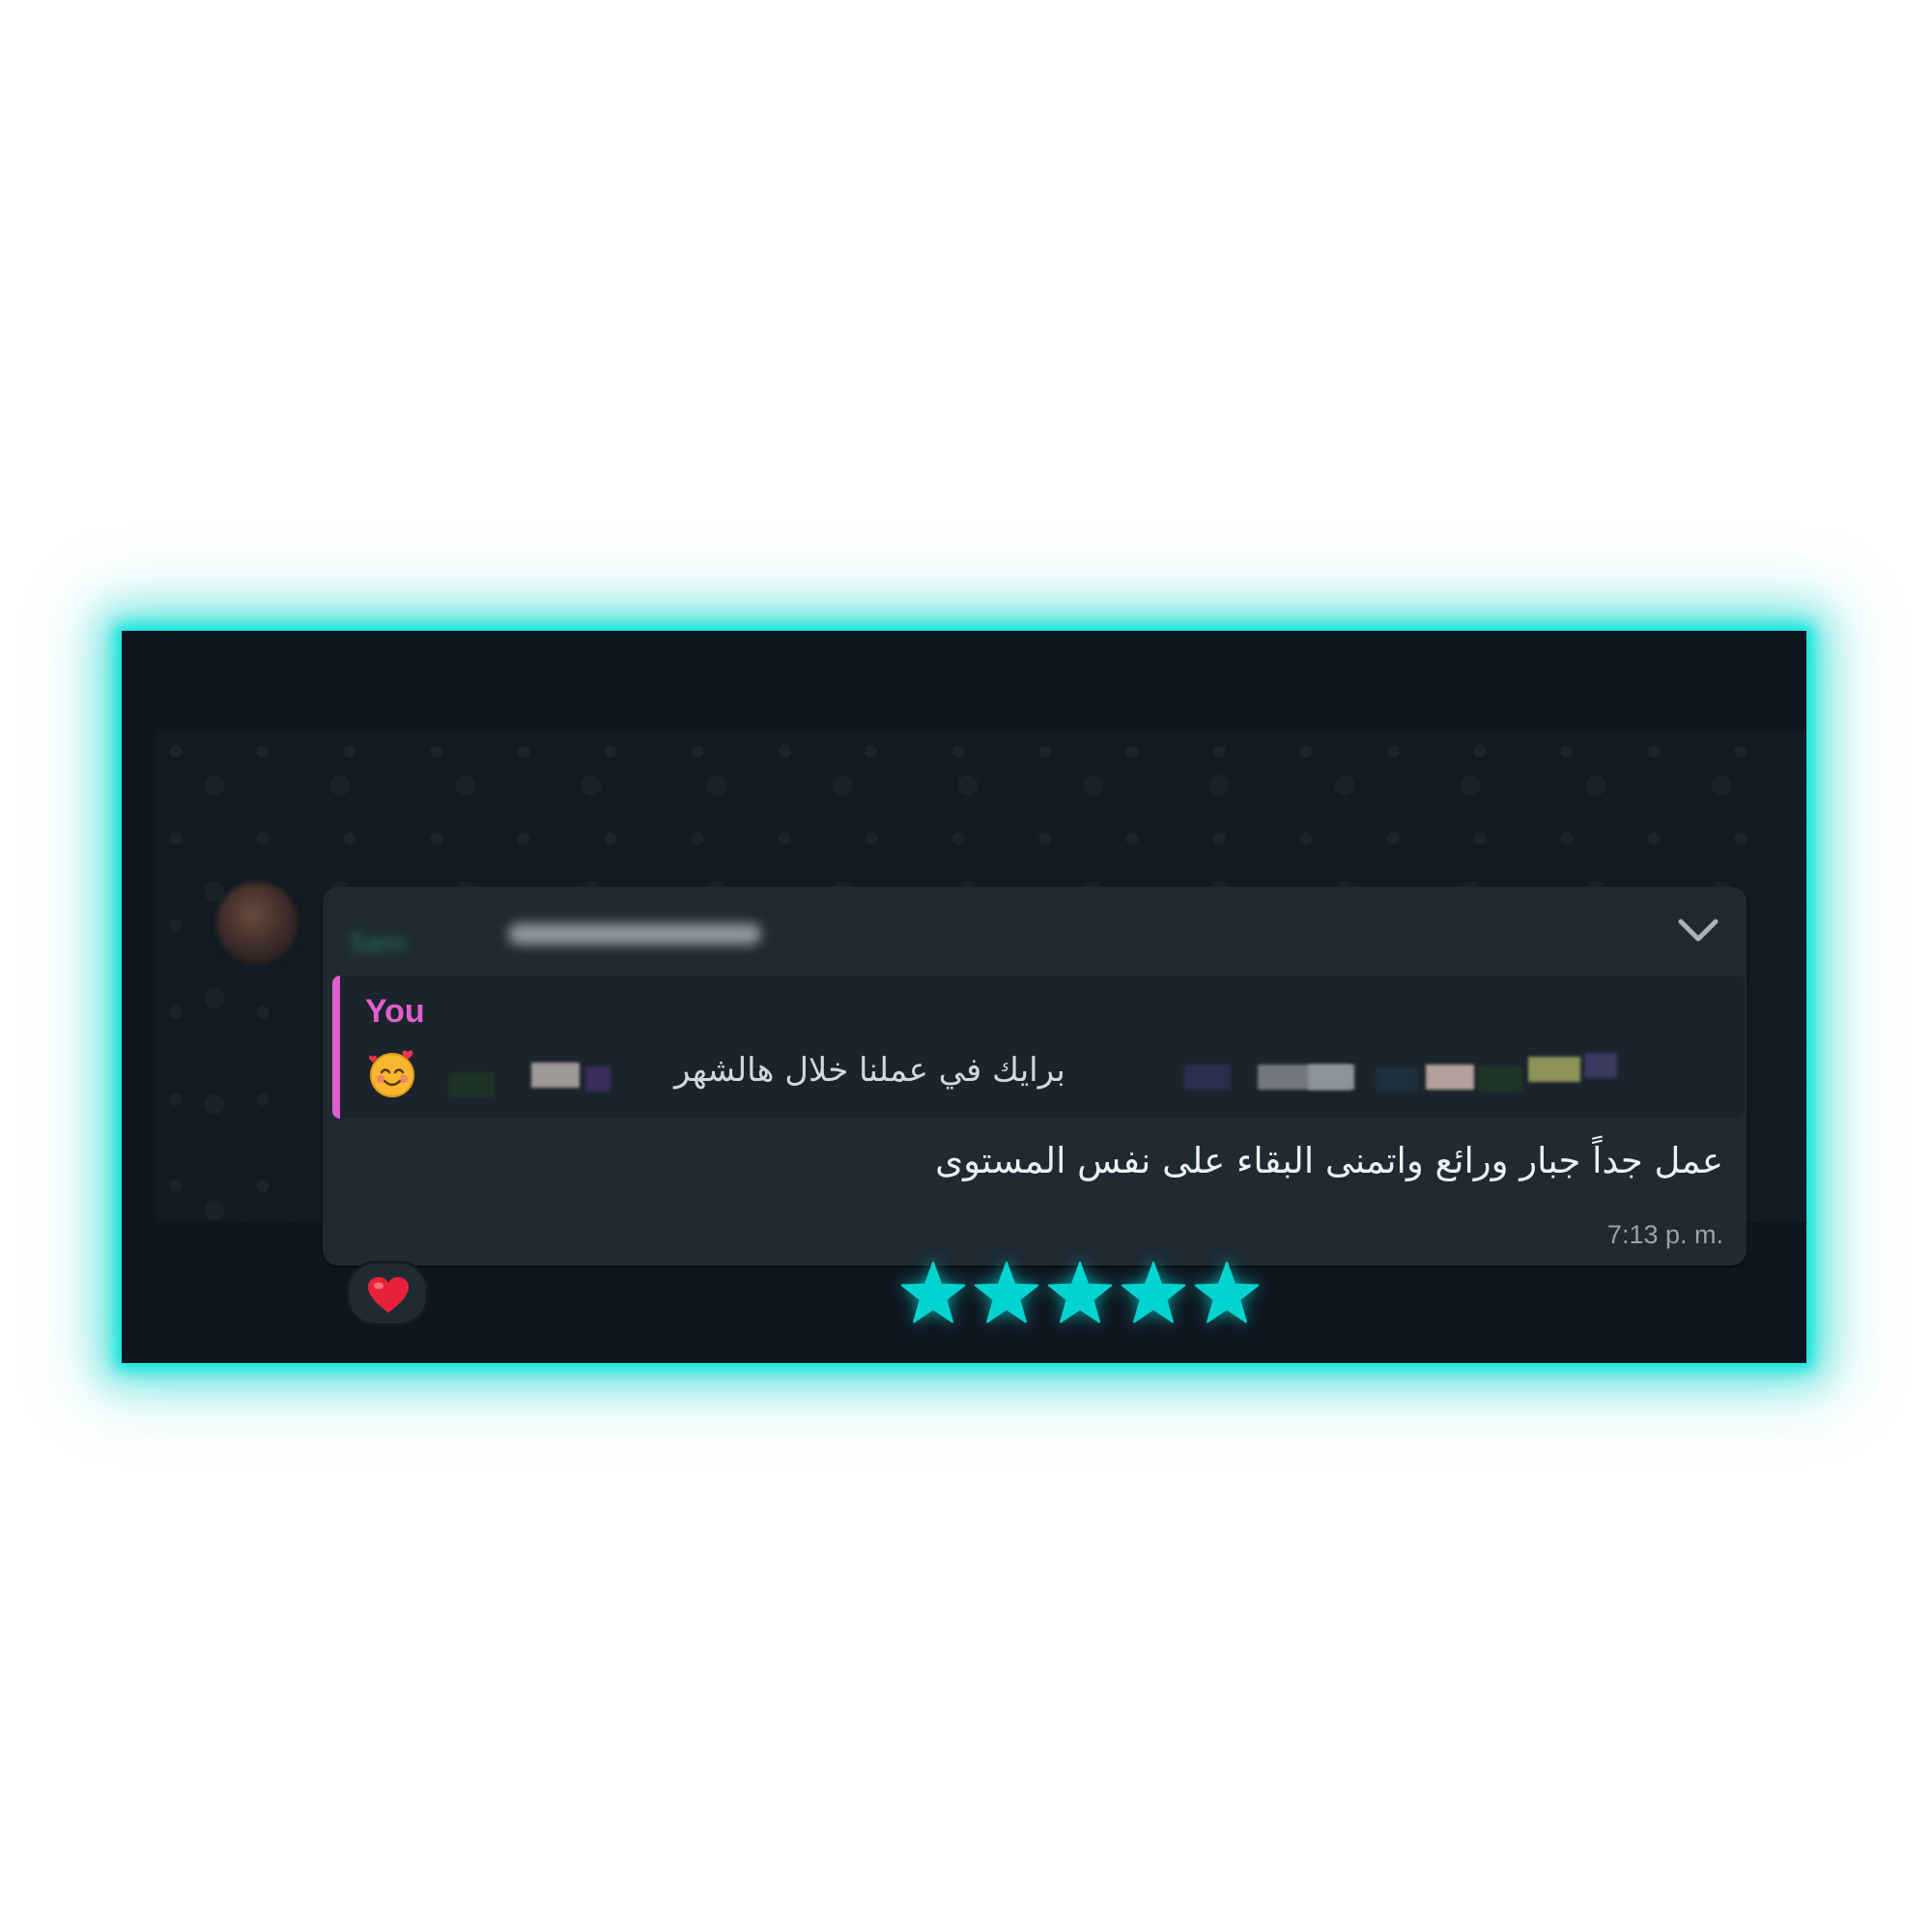 This screenshot has height=1932, width=1932. I want to click on quoted-message: You برايك في عملنا خلال هالشهر, so click(1038, 1047).